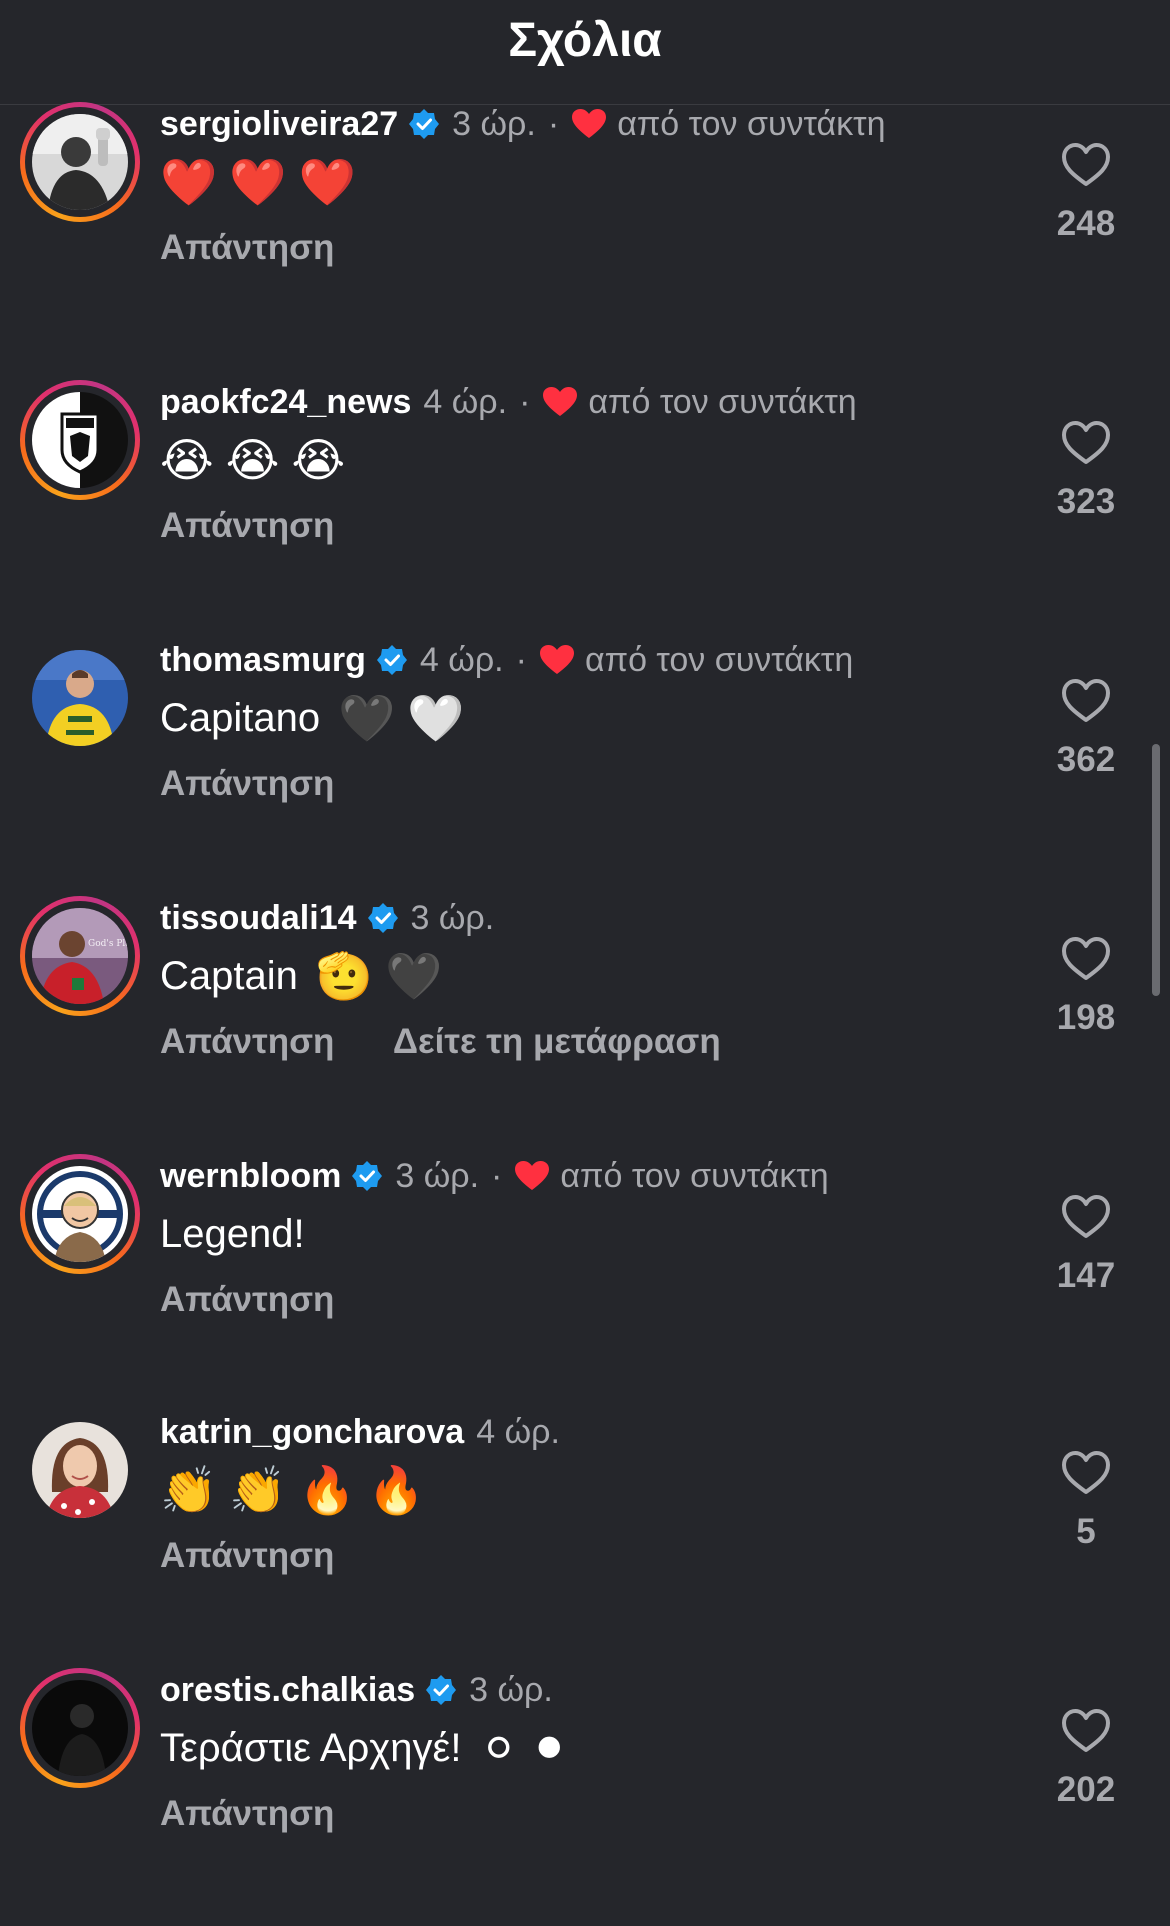 This screenshot has width=1170, height=1926. I want to click on comment-text: Τεράστιε Αρχηγέ! ⚪ ⚫, so click(370, 1748).